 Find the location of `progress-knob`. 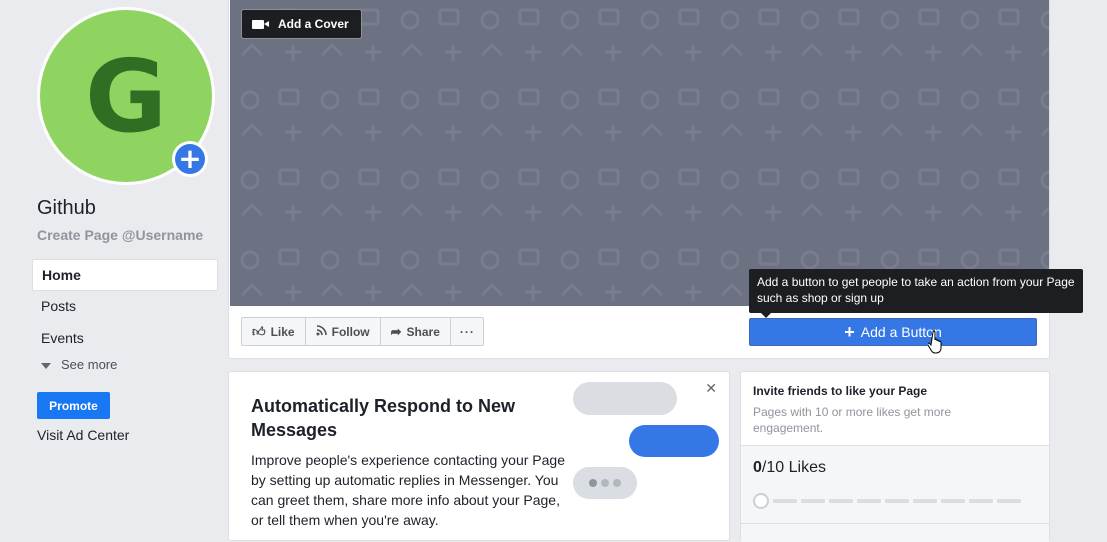

progress-knob is located at coordinates (761, 501).